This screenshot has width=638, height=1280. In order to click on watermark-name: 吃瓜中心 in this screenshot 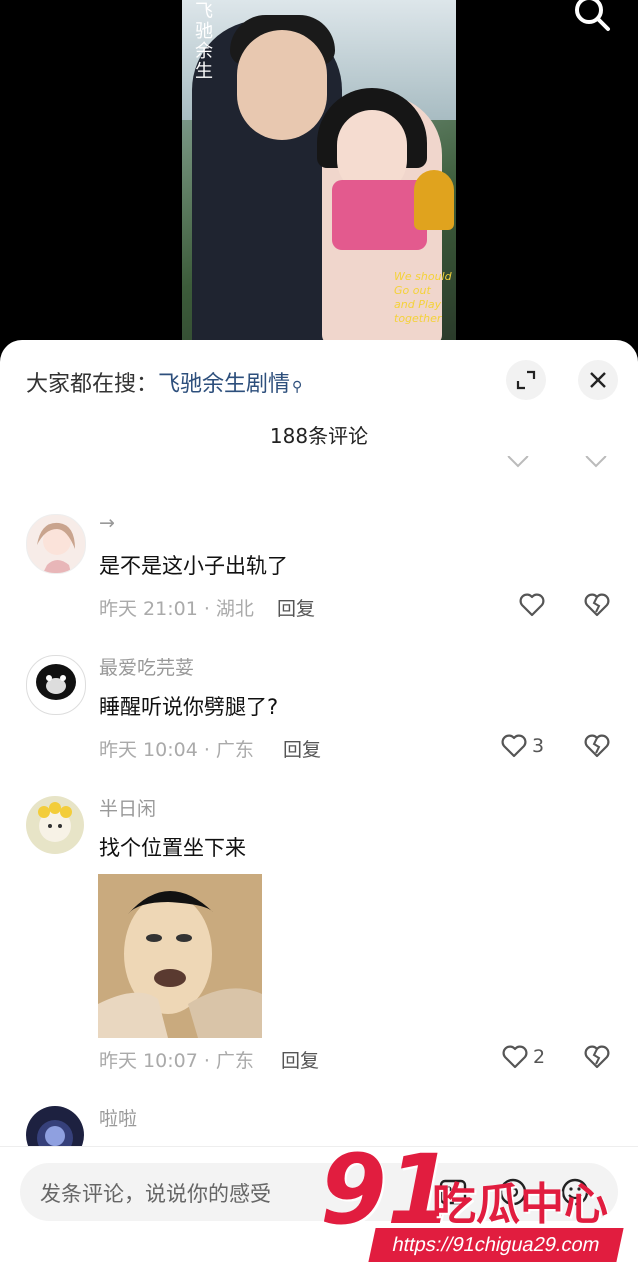, I will do `click(520, 1204)`.